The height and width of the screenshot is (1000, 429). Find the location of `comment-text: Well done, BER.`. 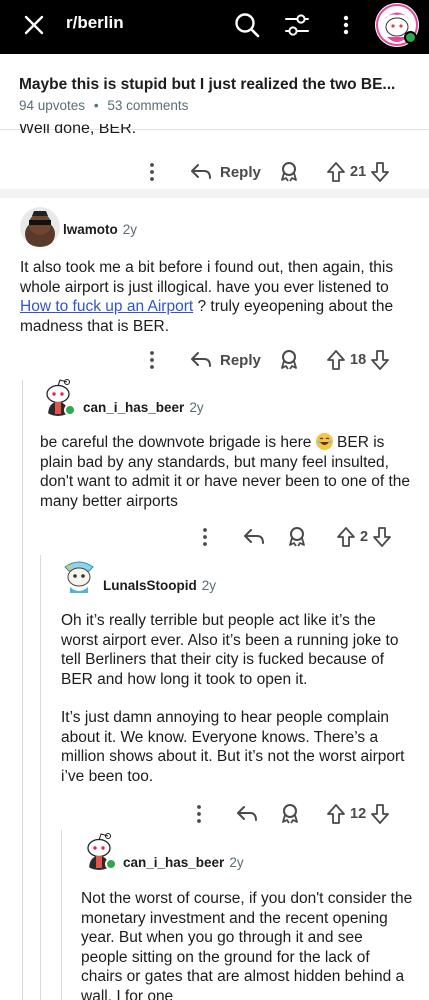

comment-text: Well done, BER. is located at coordinates (78, 130).